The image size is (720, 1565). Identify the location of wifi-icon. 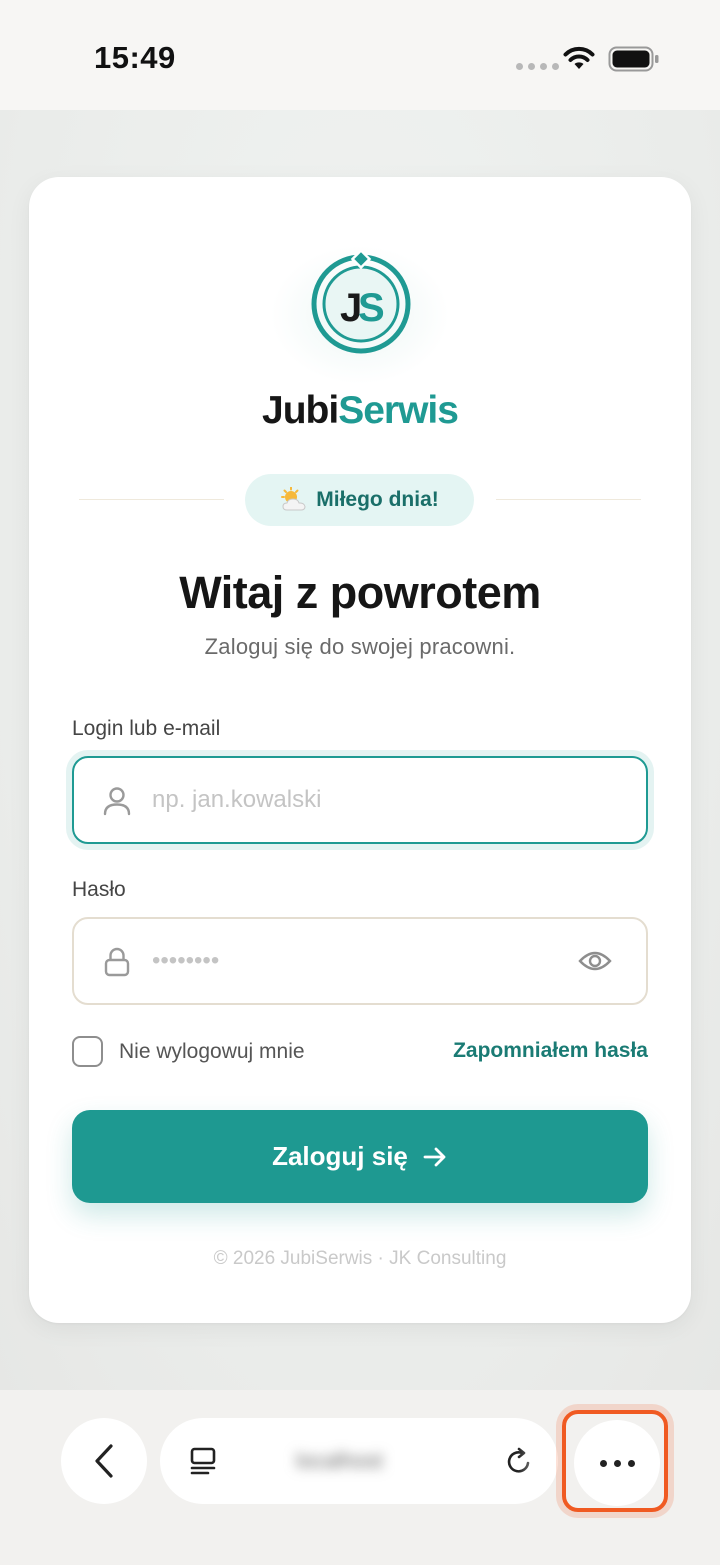
(579, 57).